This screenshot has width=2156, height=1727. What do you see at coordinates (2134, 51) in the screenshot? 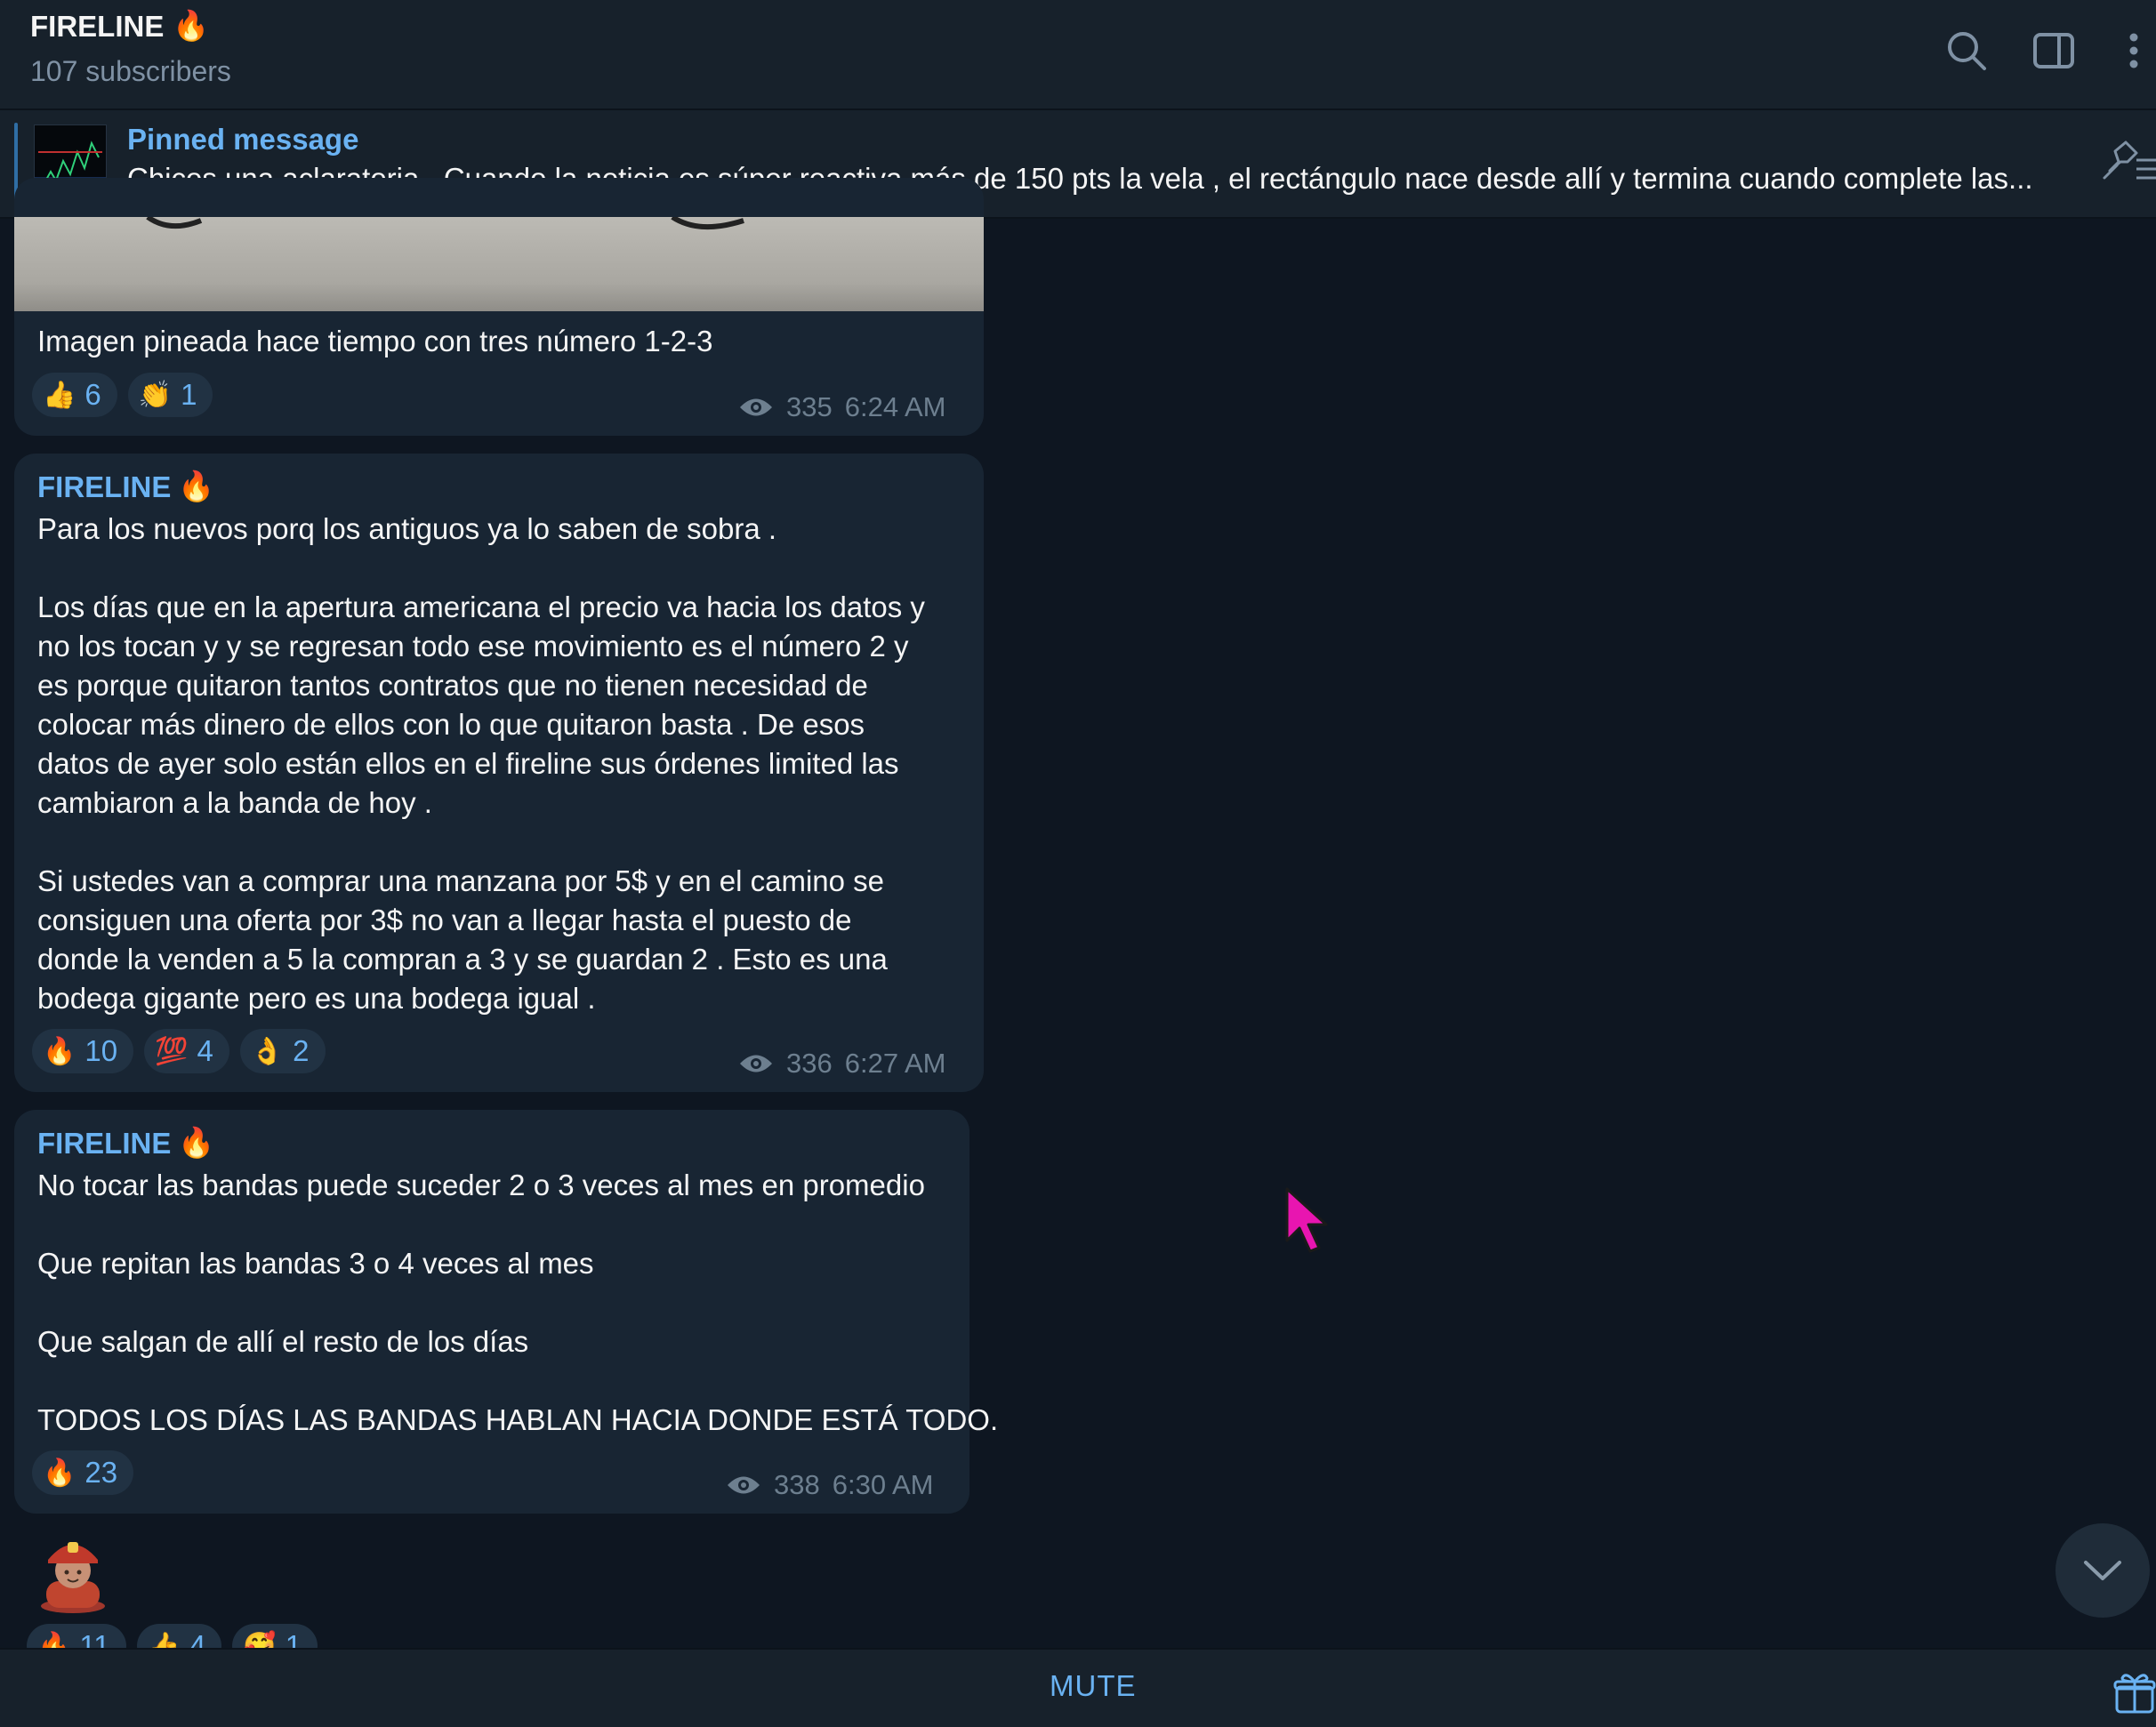
I see `more-options-icon` at bounding box center [2134, 51].